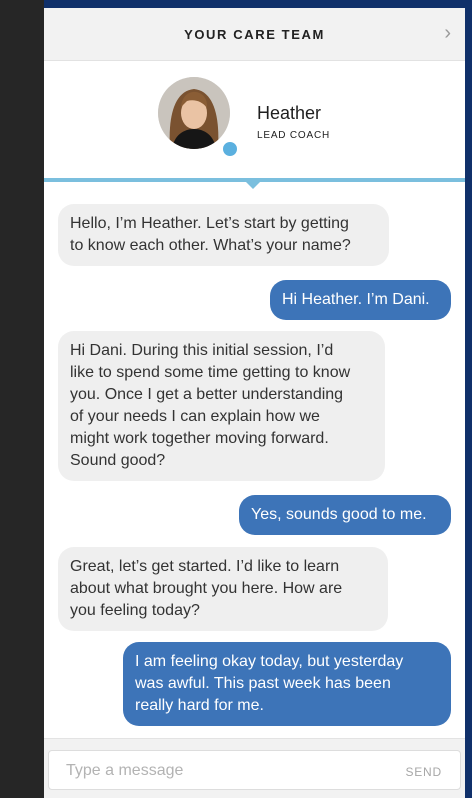  I want to click on message-bubble-outgoing: Hi Heather. I’m Dani., so click(360, 300).